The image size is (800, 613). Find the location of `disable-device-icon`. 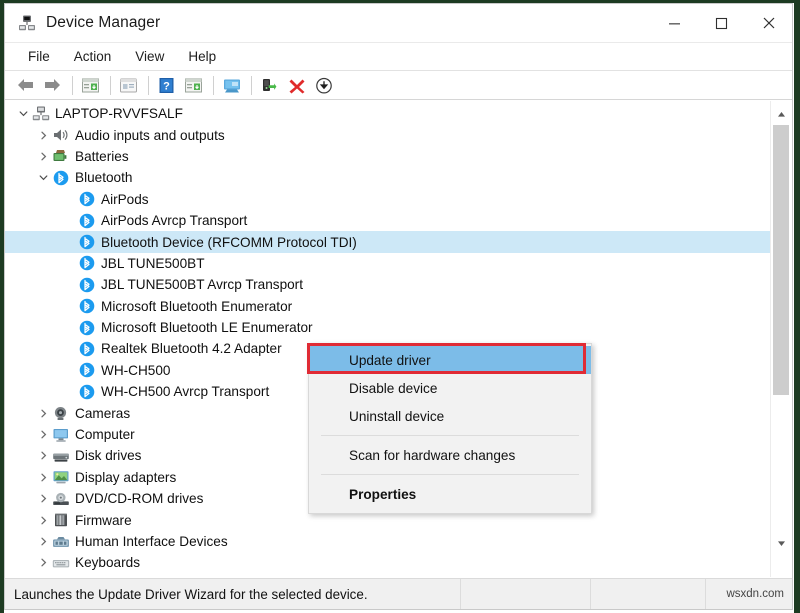

disable-device-icon is located at coordinates (323, 85).